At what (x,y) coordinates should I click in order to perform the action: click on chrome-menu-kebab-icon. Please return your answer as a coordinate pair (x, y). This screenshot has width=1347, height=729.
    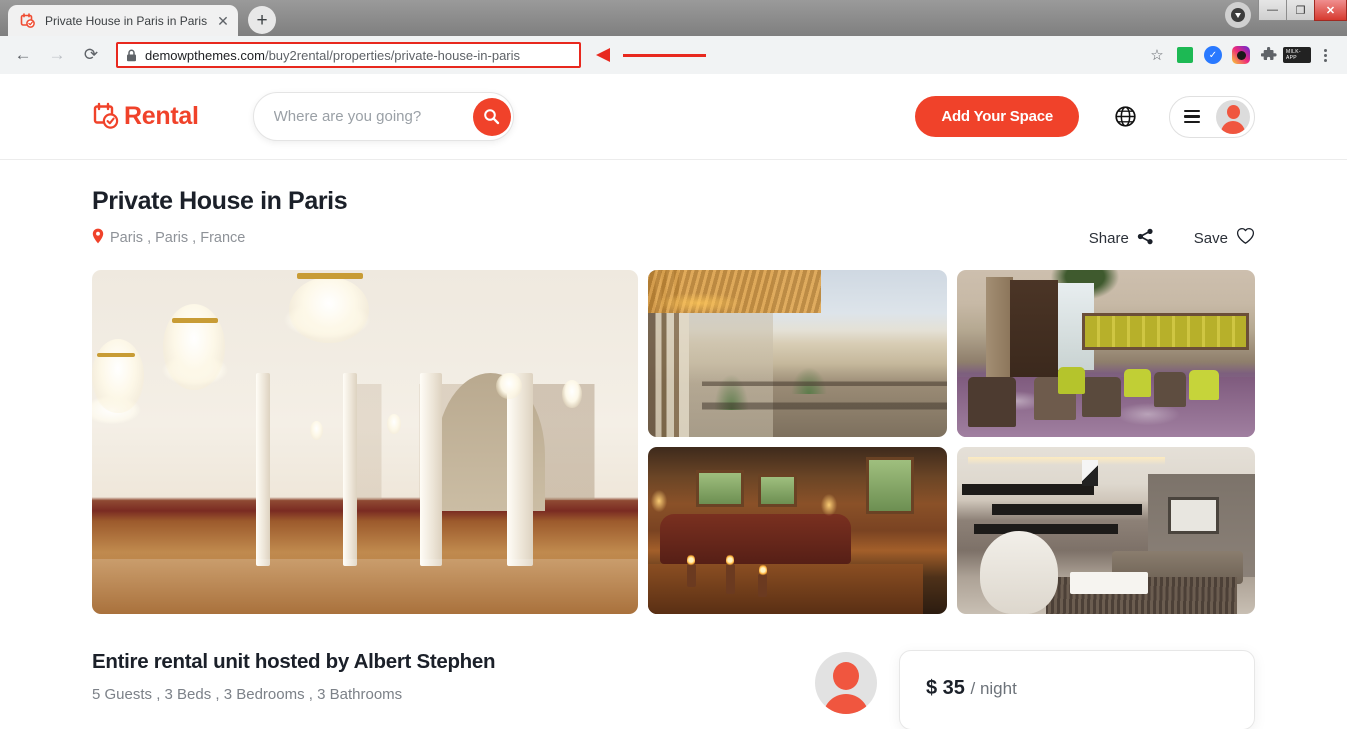
    Looking at the image, I should click on (1325, 55).